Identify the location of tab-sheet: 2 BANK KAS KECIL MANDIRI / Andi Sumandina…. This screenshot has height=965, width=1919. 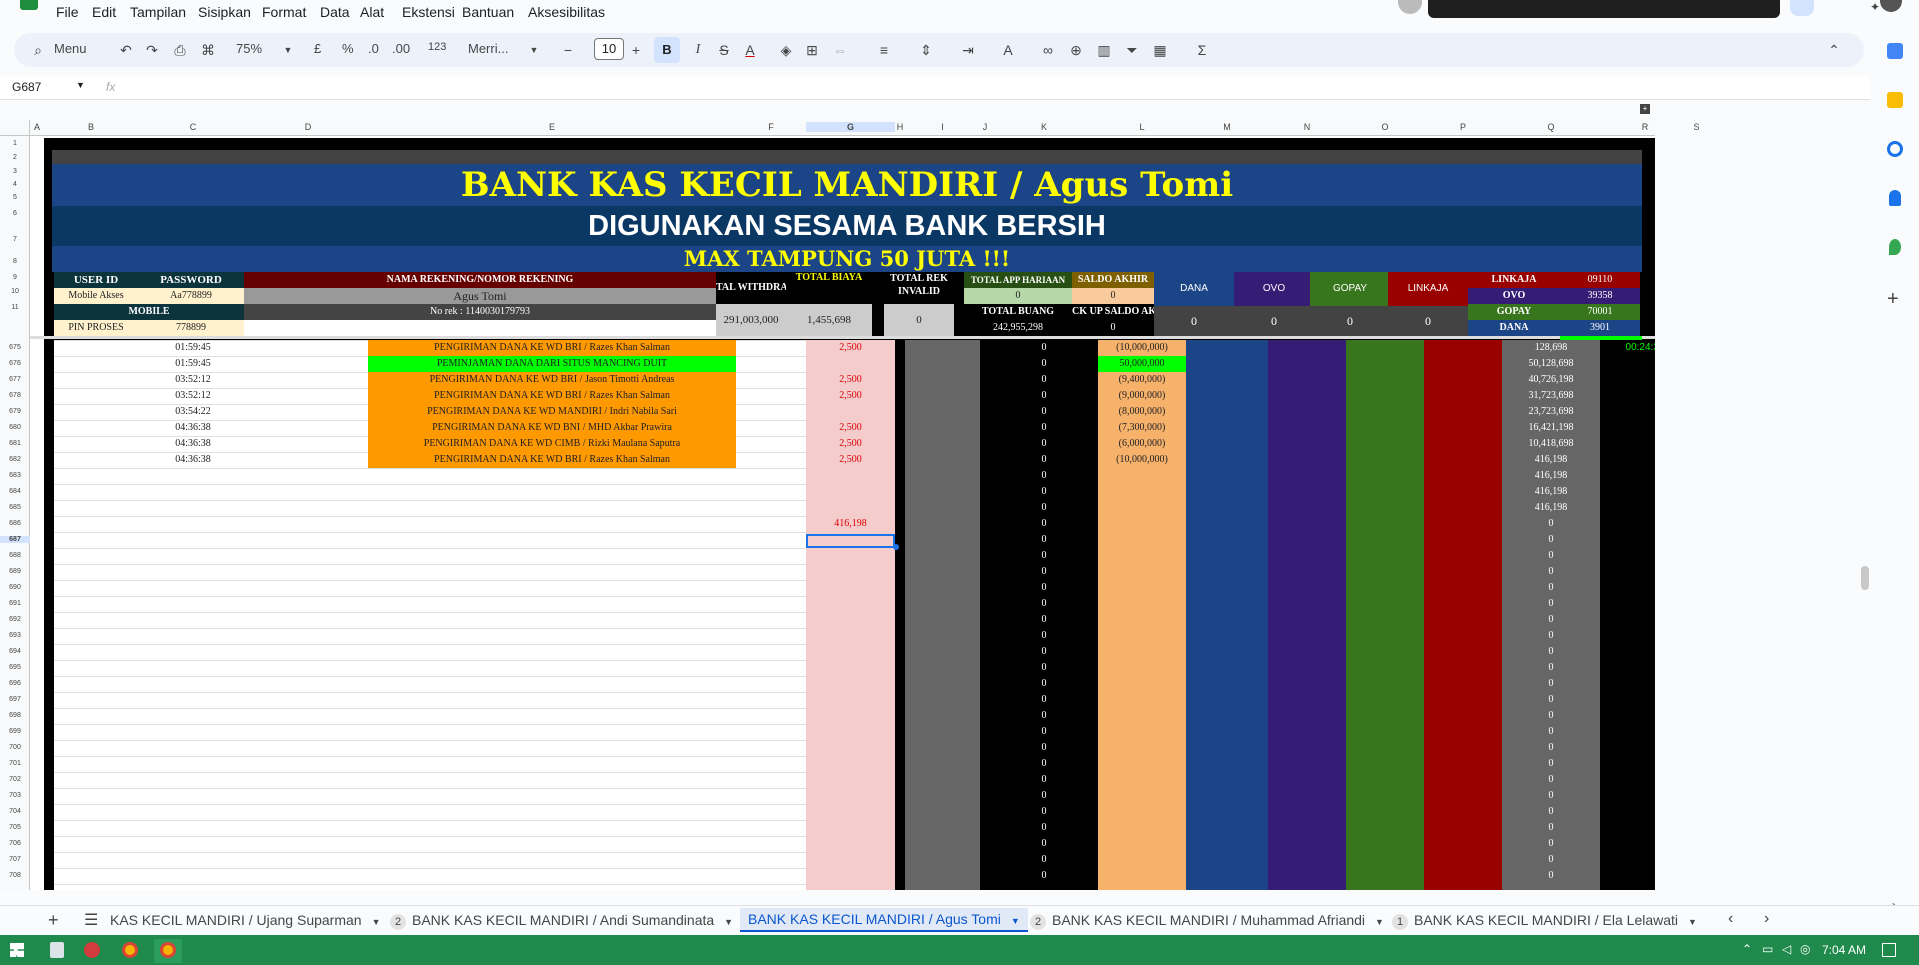
(561, 921).